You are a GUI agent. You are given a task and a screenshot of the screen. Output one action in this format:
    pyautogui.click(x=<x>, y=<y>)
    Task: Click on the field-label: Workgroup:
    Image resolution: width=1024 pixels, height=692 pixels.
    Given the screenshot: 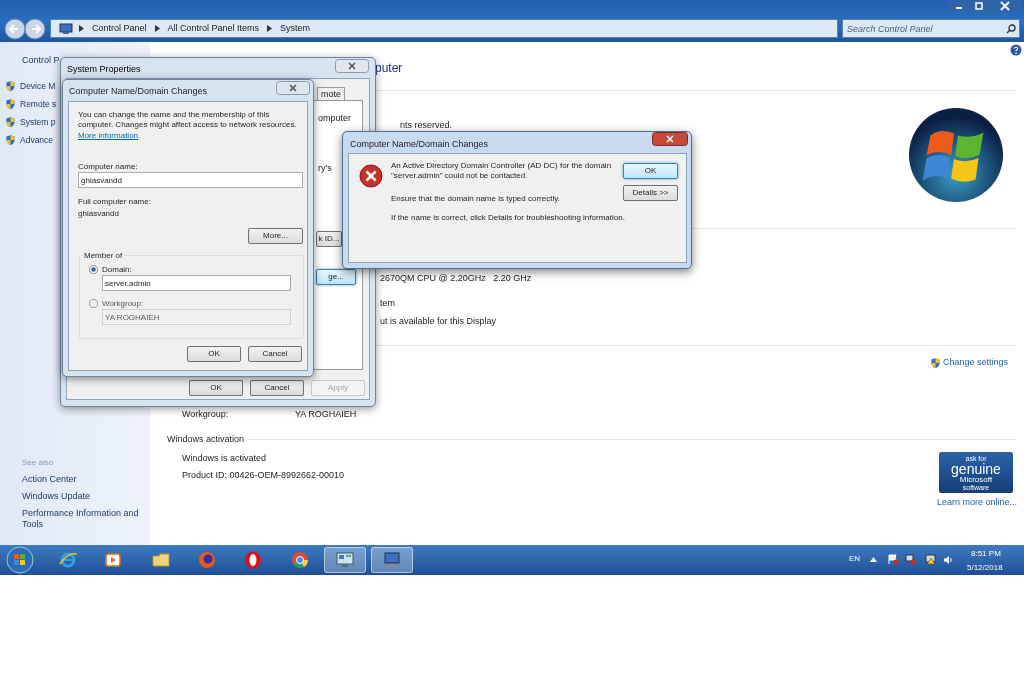 What is the action you would take?
    pyautogui.click(x=205, y=414)
    